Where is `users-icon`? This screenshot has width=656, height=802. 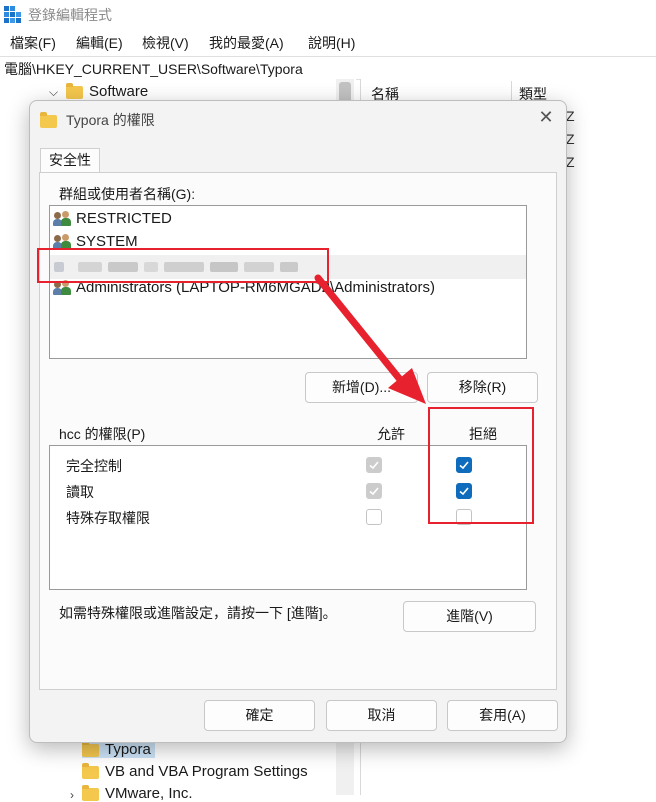 users-icon is located at coordinates (62, 219).